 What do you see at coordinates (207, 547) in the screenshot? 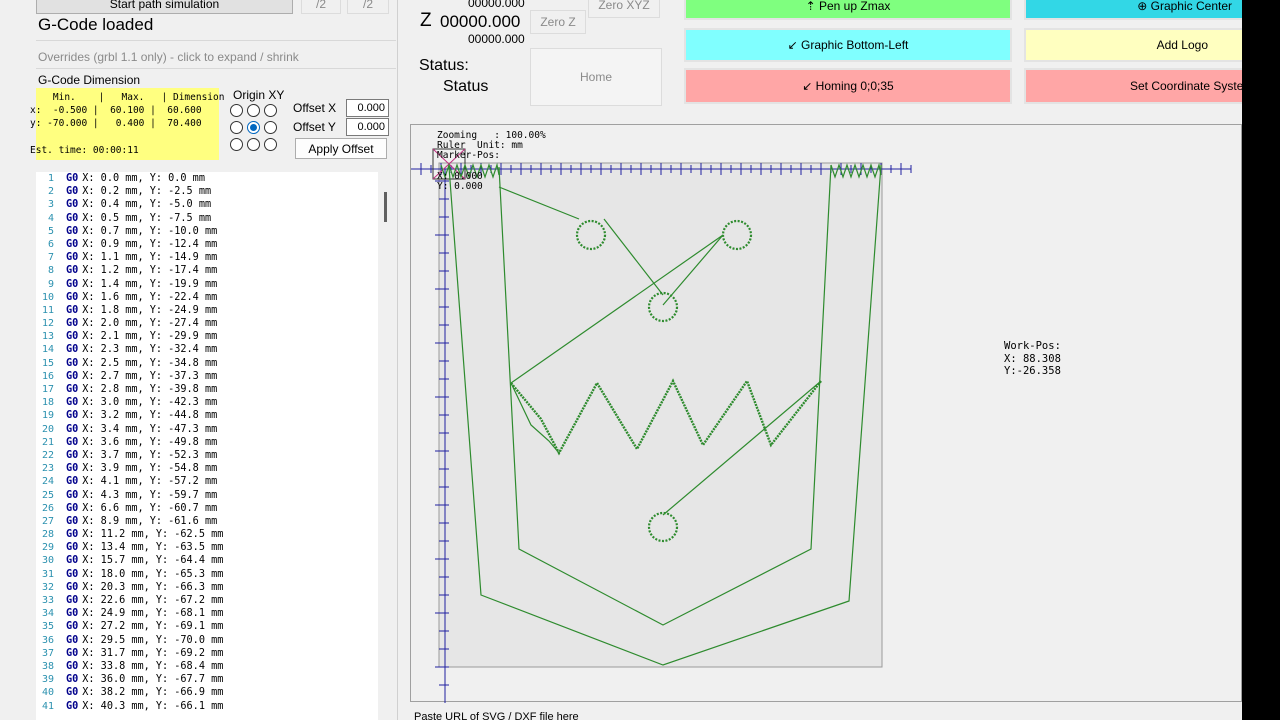
I see `code-line: 29 G0 X: 13.4 mm, Y: -63.5 mm` at bounding box center [207, 547].